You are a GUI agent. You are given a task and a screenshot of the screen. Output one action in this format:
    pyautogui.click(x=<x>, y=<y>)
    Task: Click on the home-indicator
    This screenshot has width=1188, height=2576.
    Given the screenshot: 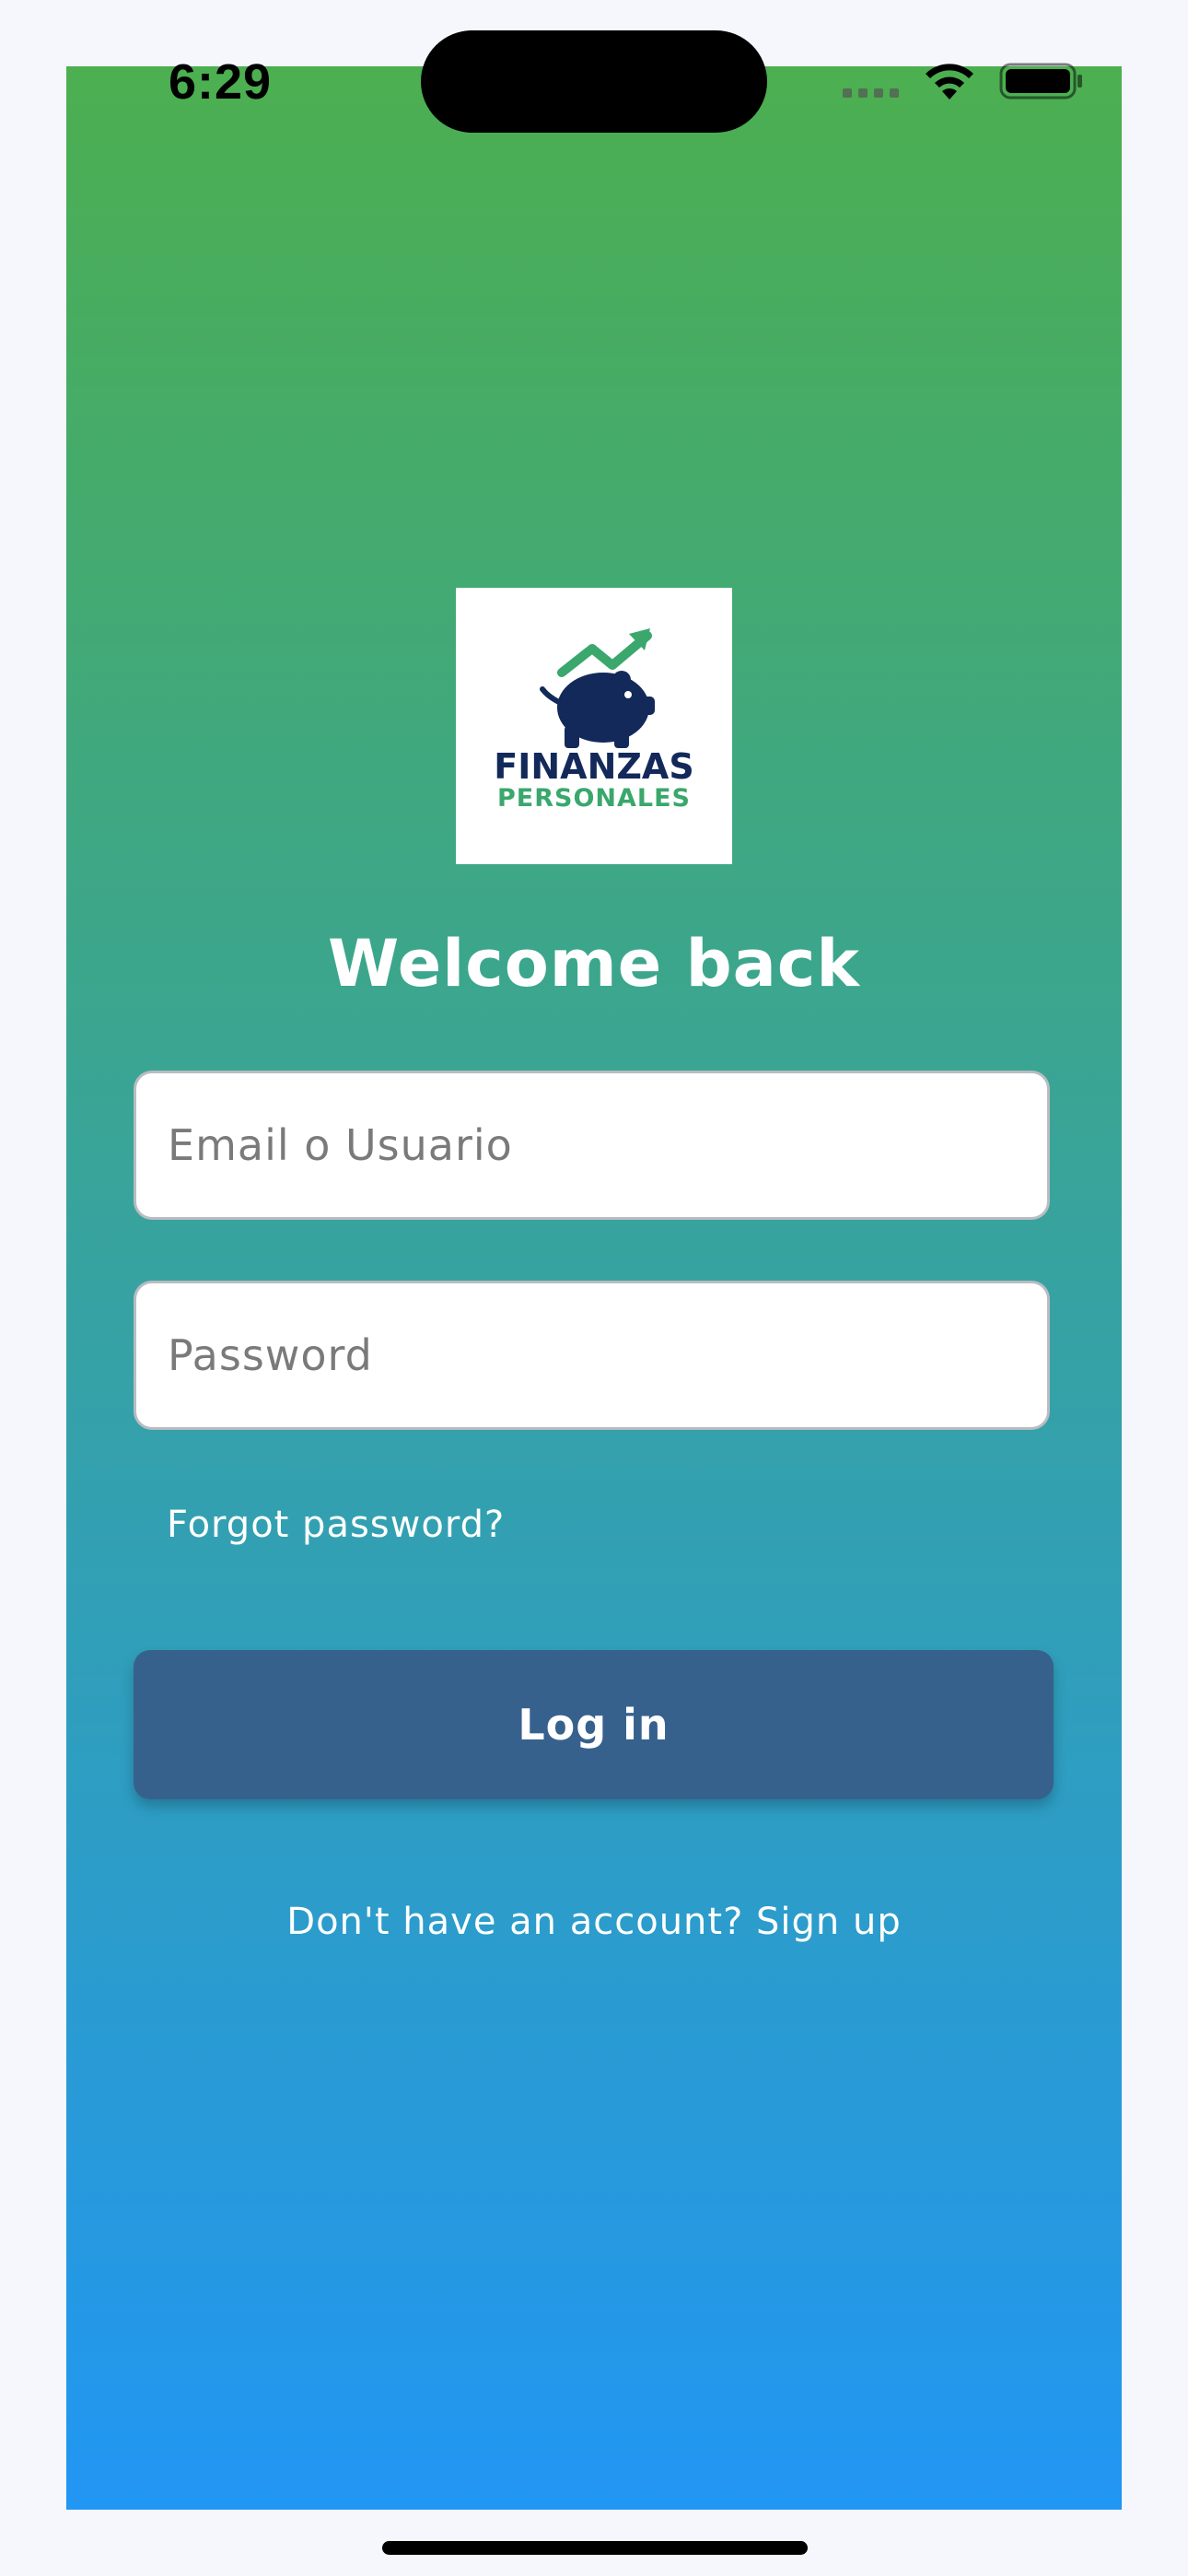 What is the action you would take?
    pyautogui.click(x=595, y=2548)
    